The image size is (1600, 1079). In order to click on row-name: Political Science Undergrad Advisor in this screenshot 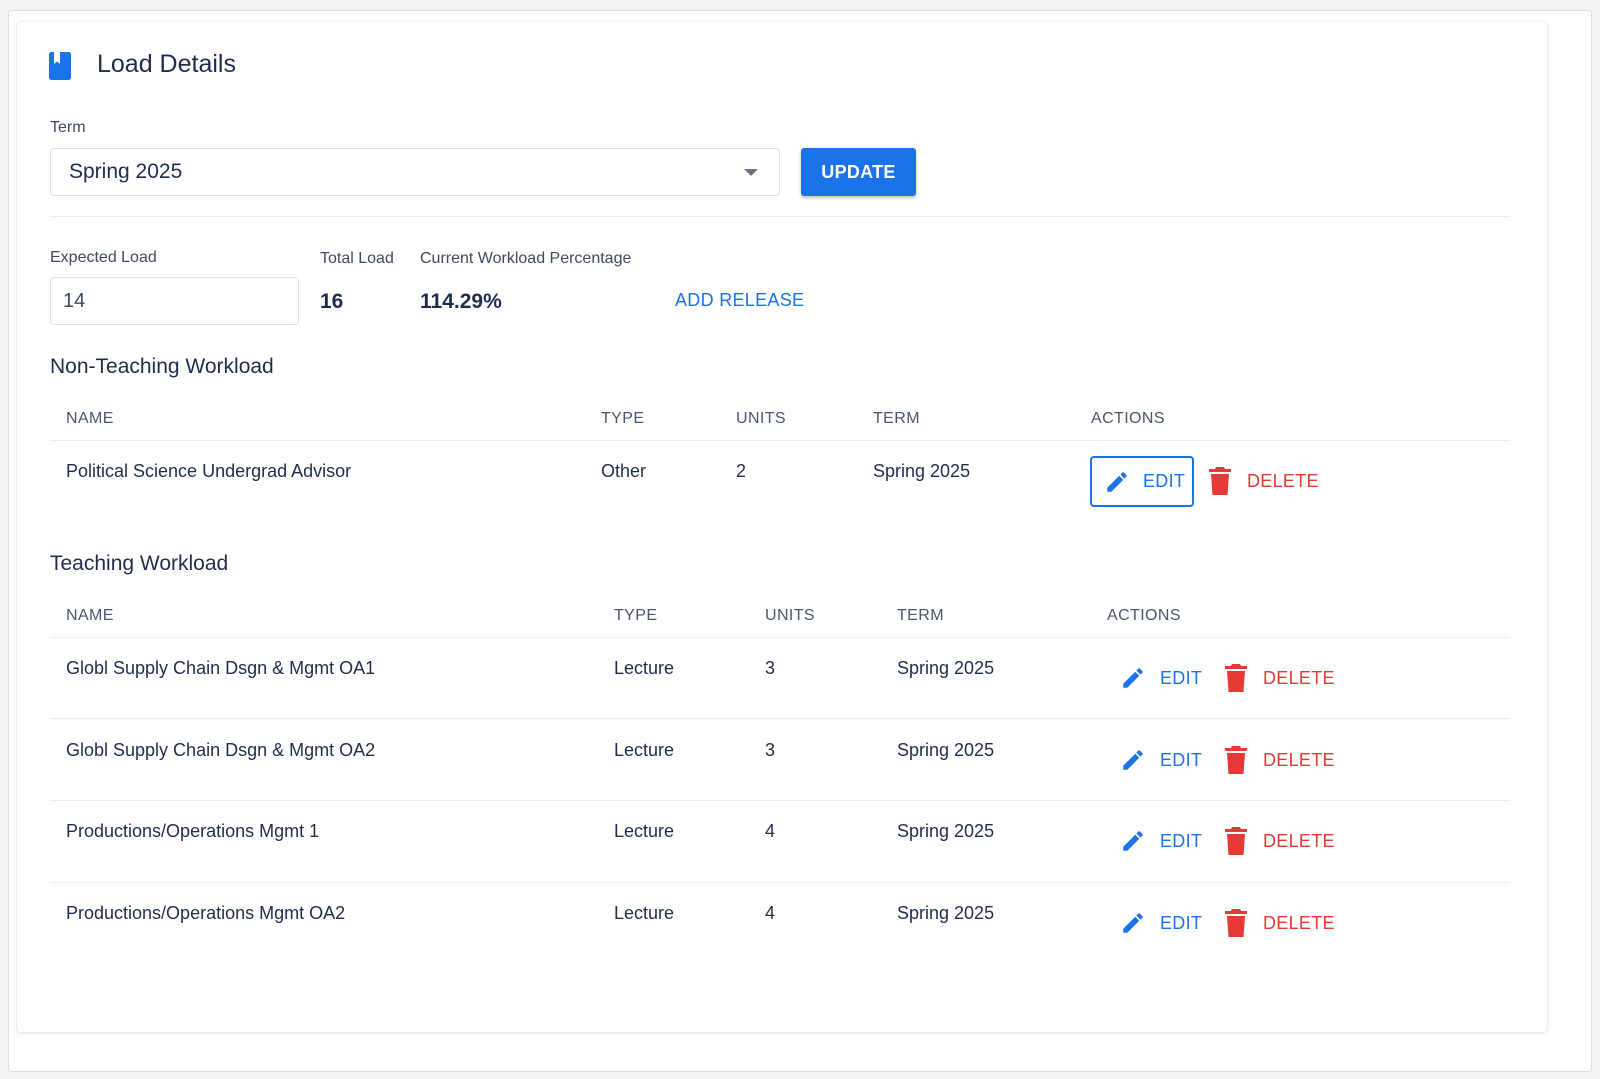, I will do `click(209, 471)`.